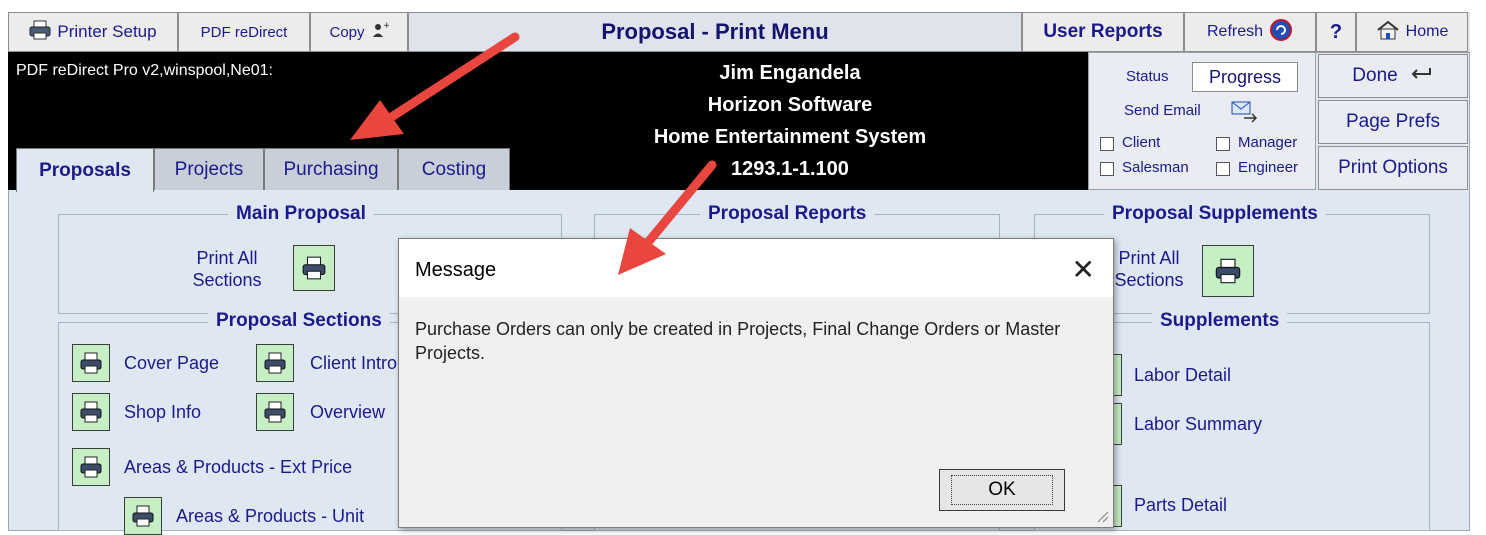 This screenshot has width=1486, height=535. I want to click on arrow-to-message-dialog, so click(667, 217).